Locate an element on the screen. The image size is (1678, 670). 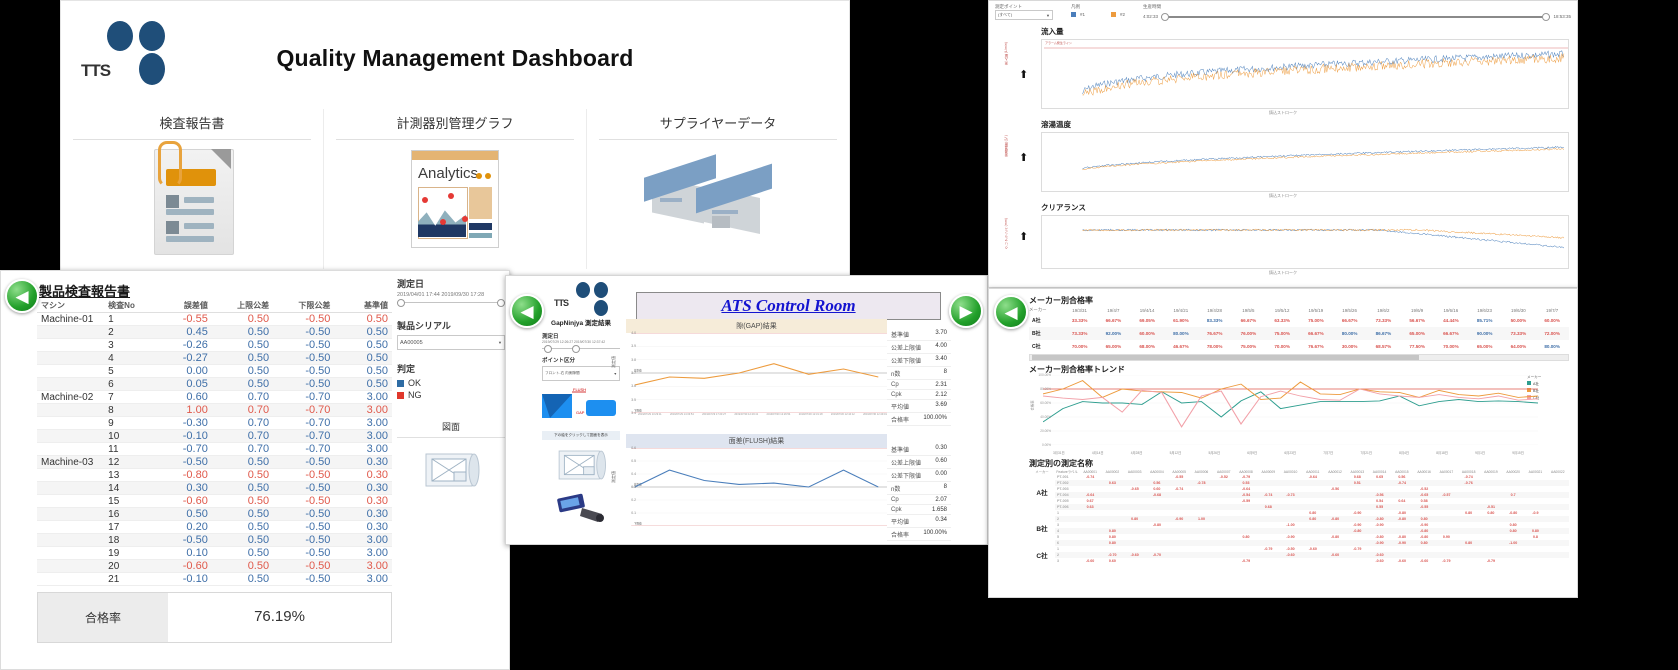
cell-error: 0.45 is located at coordinates (178, 332).